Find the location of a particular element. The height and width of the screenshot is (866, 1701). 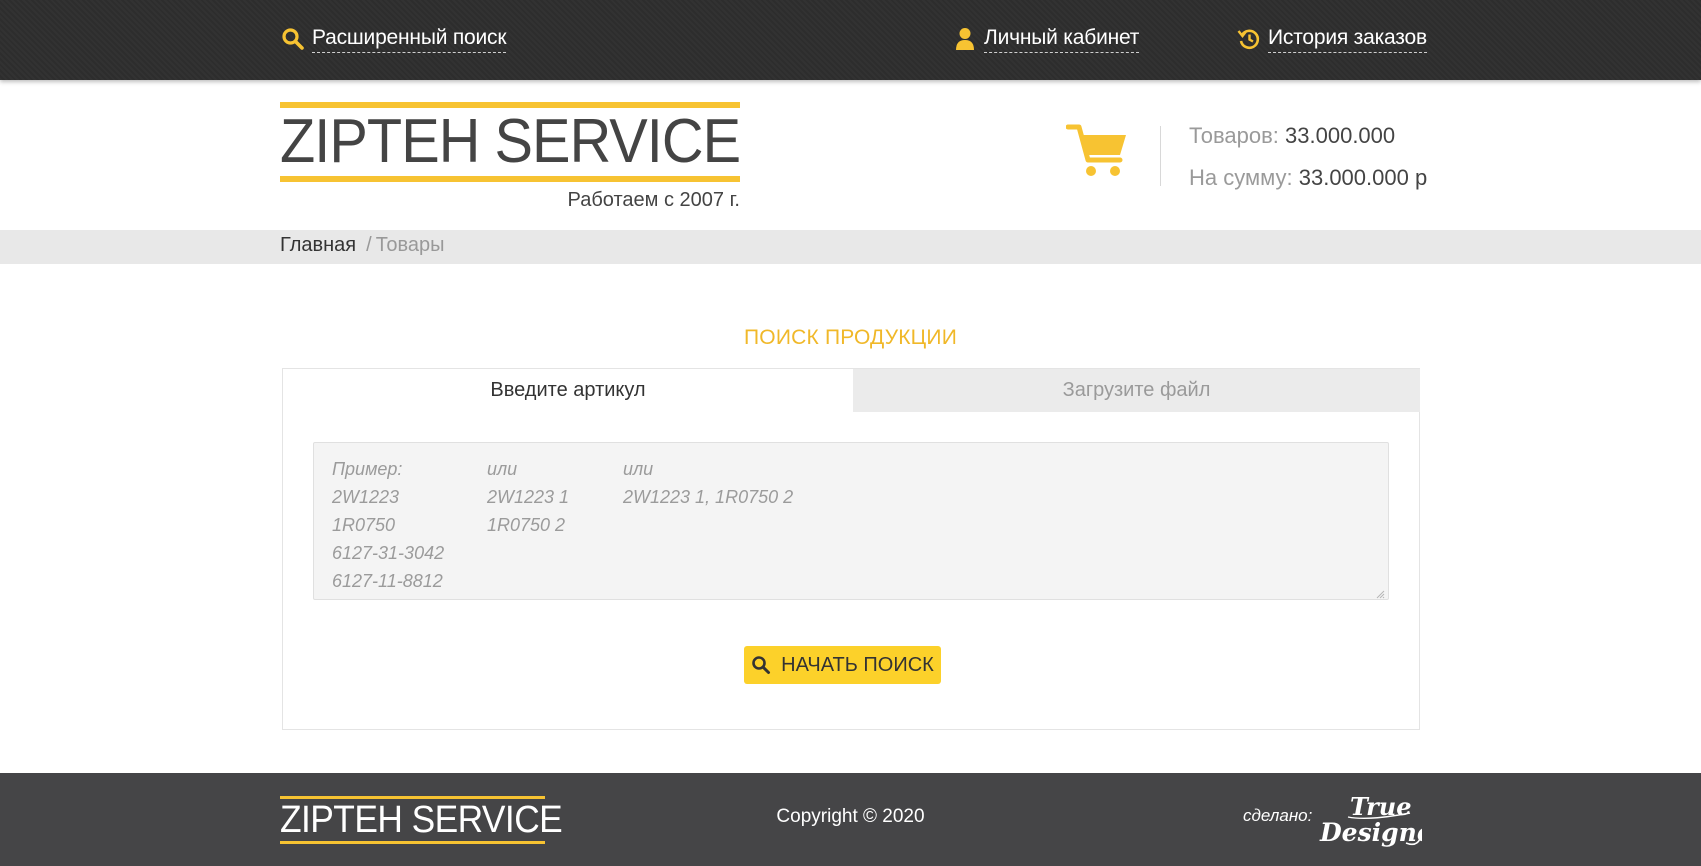

breadcrumb-current: Товары is located at coordinates (410, 245).